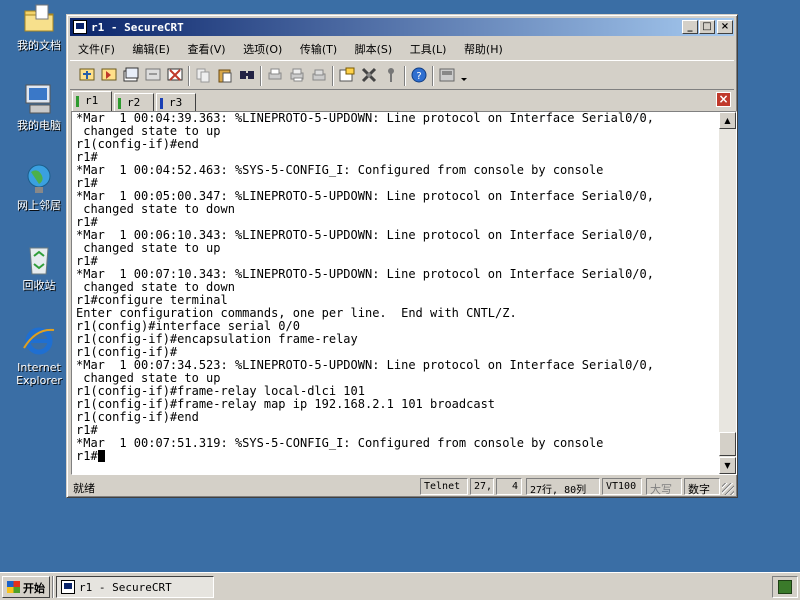  I want to click on menu-transfer: 传输(T), so click(317, 47).